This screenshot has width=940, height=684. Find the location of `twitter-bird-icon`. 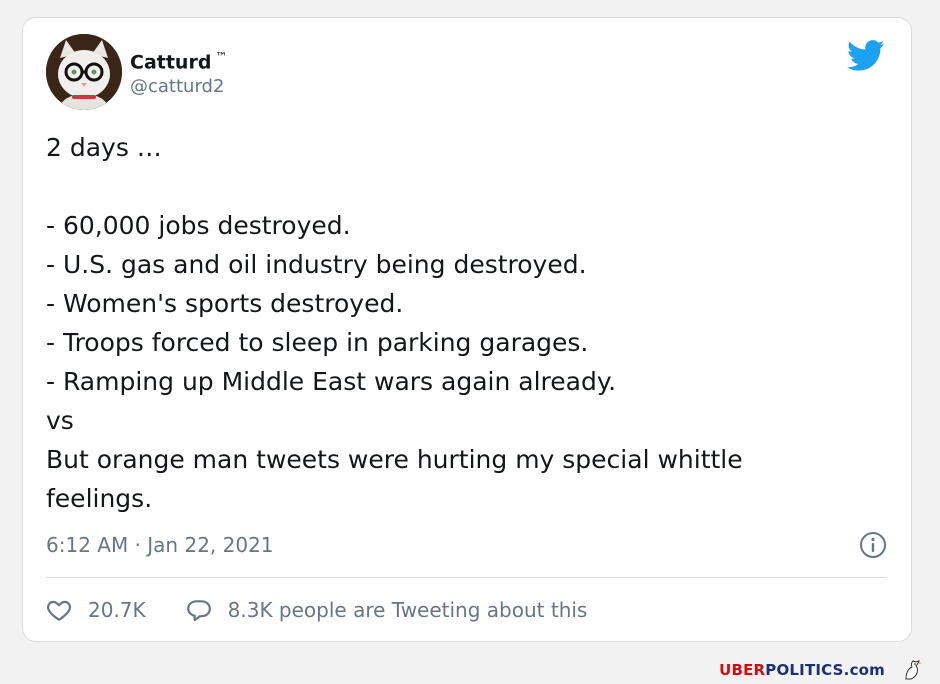

twitter-bird-icon is located at coordinates (866, 56).